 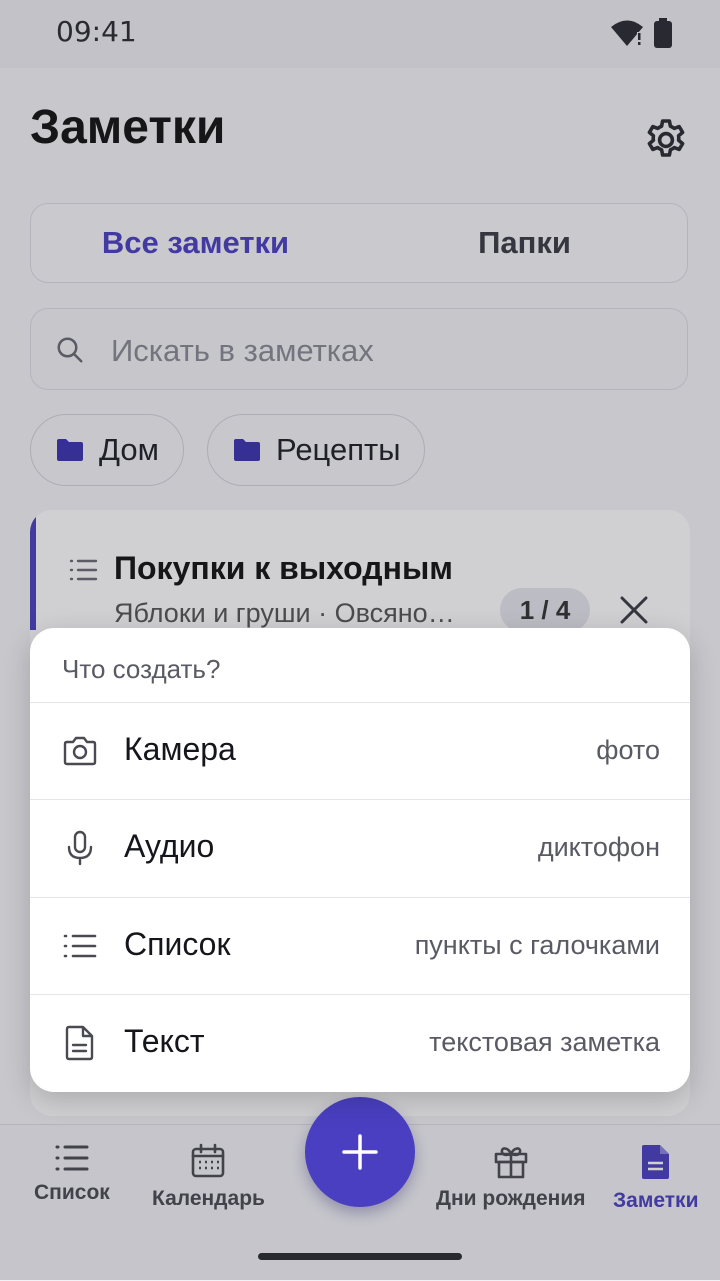 I want to click on option-label: Камера, so click(x=180, y=749).